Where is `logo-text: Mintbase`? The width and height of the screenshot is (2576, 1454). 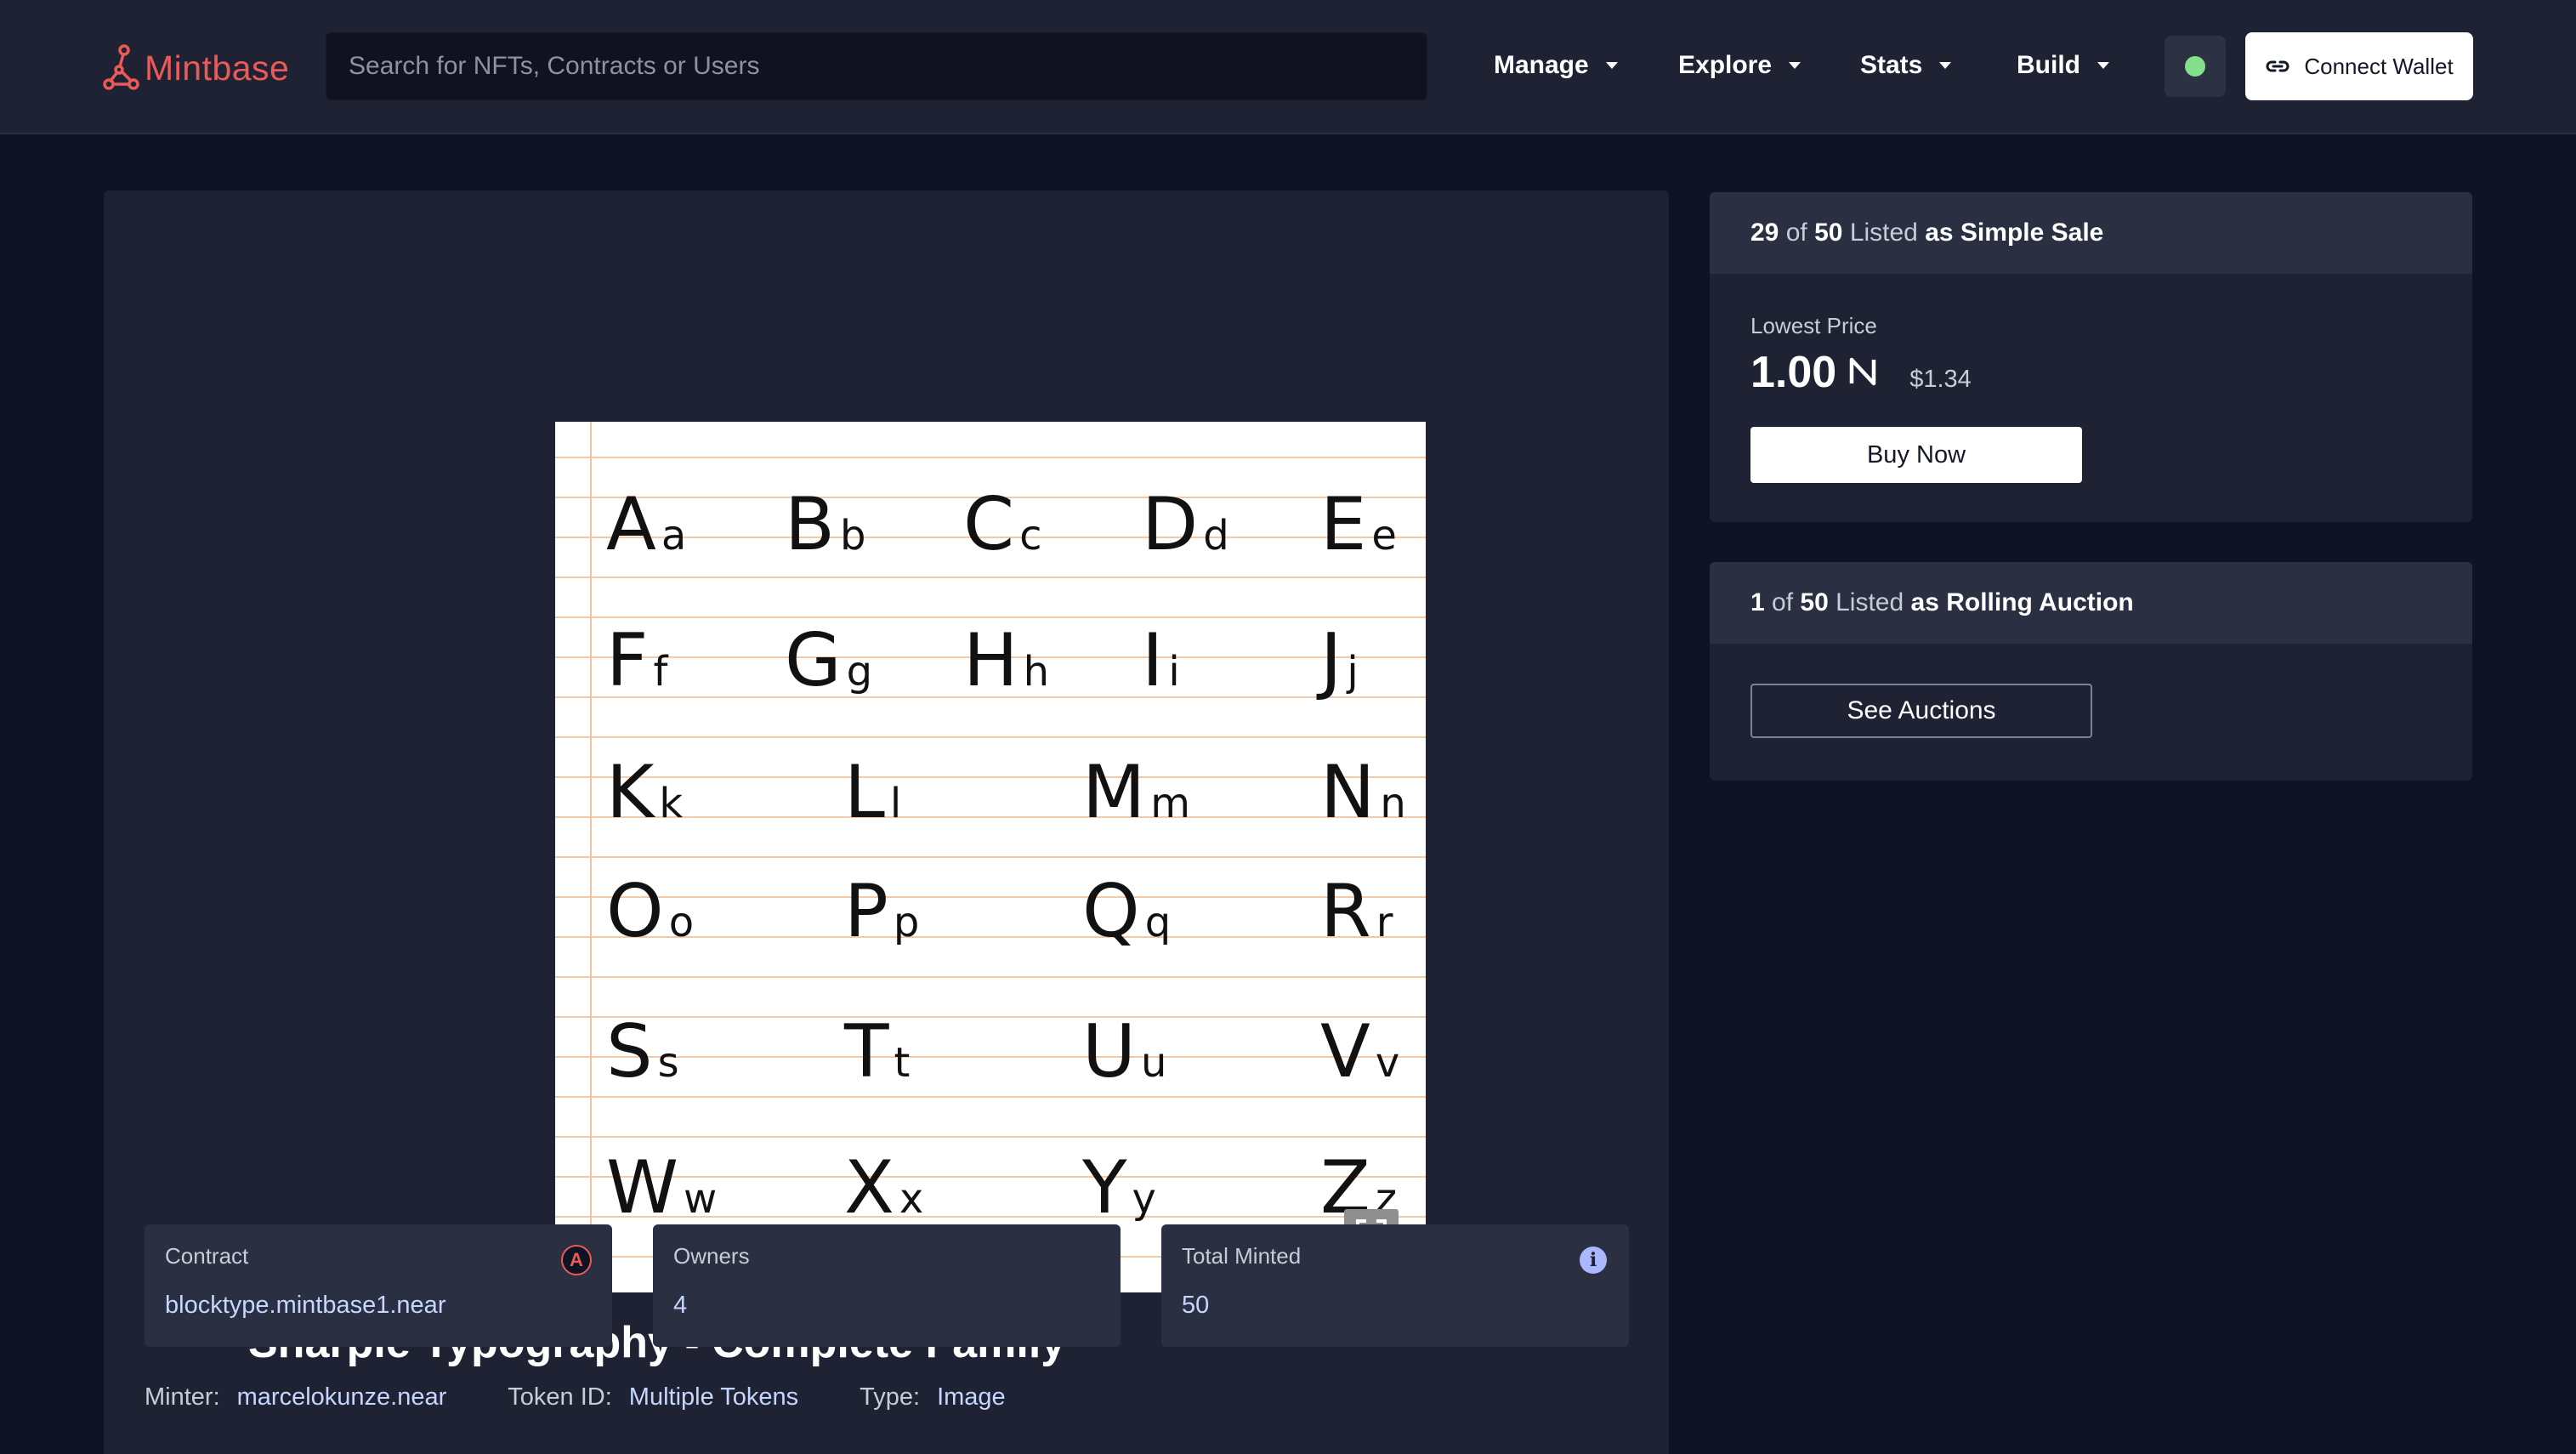
logo-text: Mintbase is located at coordinates (218, 68).